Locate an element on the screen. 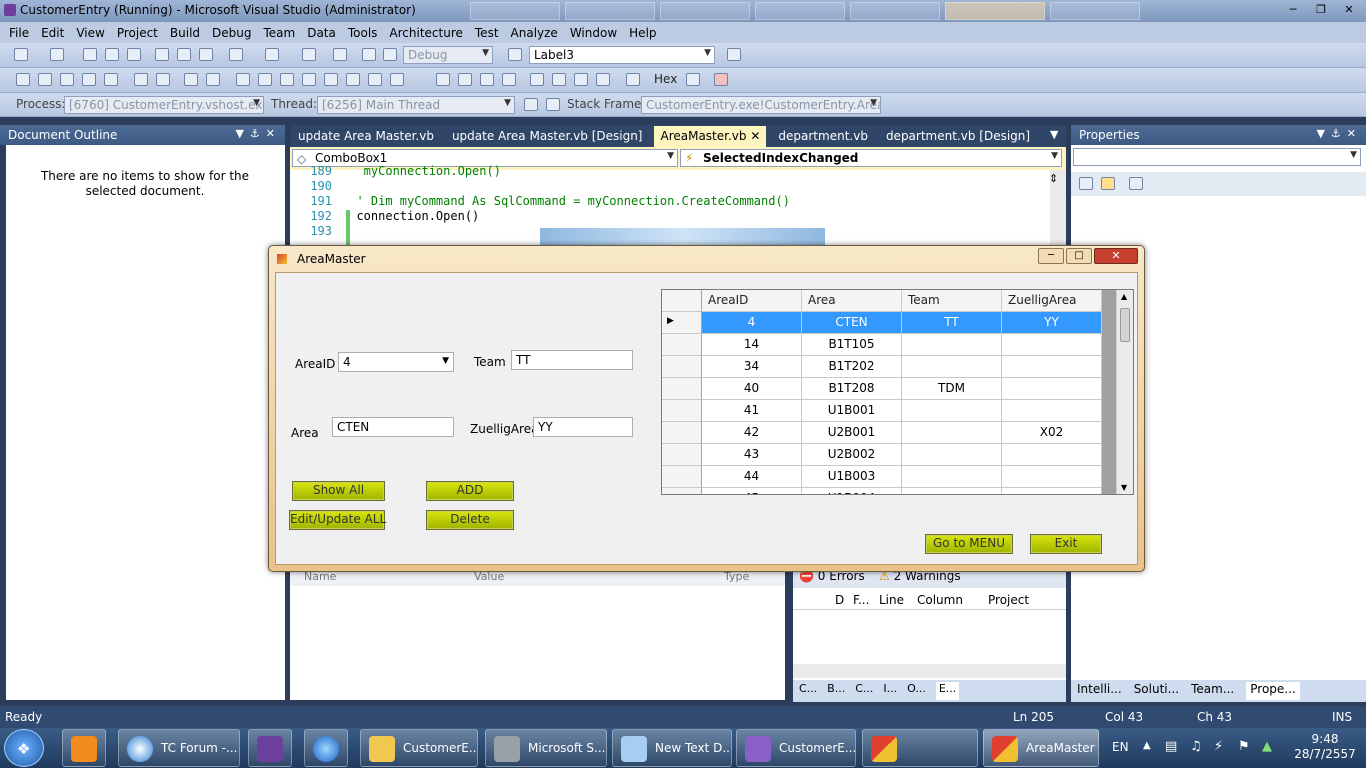 This screenshot has height=768, width=1366. tab-department-design: department.vb [Design] is located at coordinates (958, 136).